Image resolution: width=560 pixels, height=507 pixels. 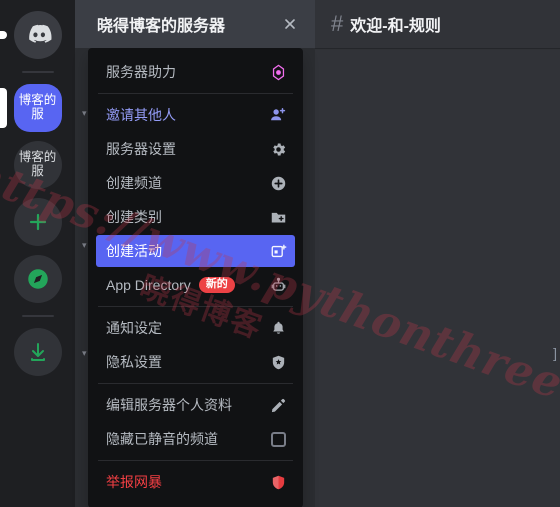 What do you see at coordinates (195, 251) in the screenshot?
I see `menu-item-create-event: 创建活动` at bounding box center [195, 251].